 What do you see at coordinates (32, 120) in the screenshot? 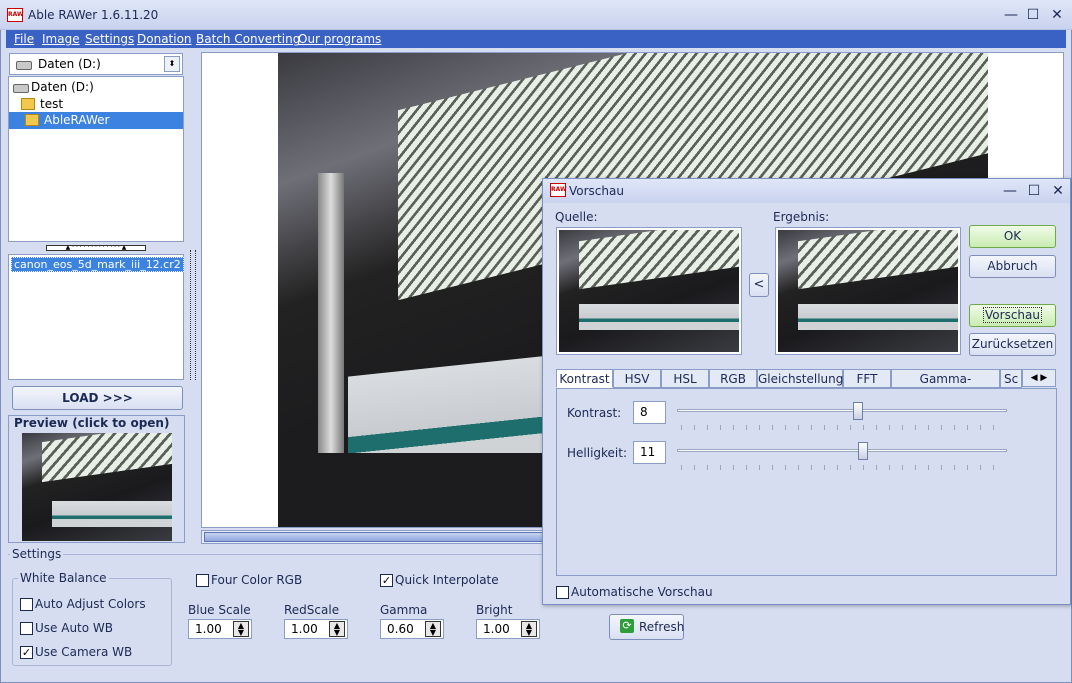
I see `folder-open-icon` at bounding box center [32, 120].